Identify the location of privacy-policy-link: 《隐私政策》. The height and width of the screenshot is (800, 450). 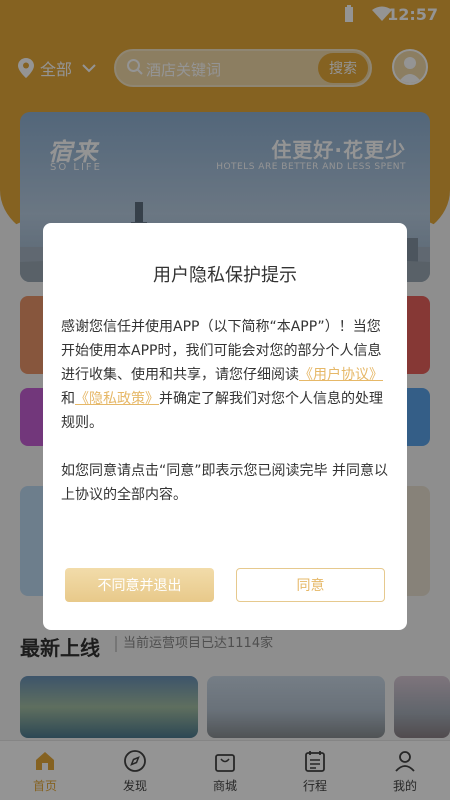
(117, 399).